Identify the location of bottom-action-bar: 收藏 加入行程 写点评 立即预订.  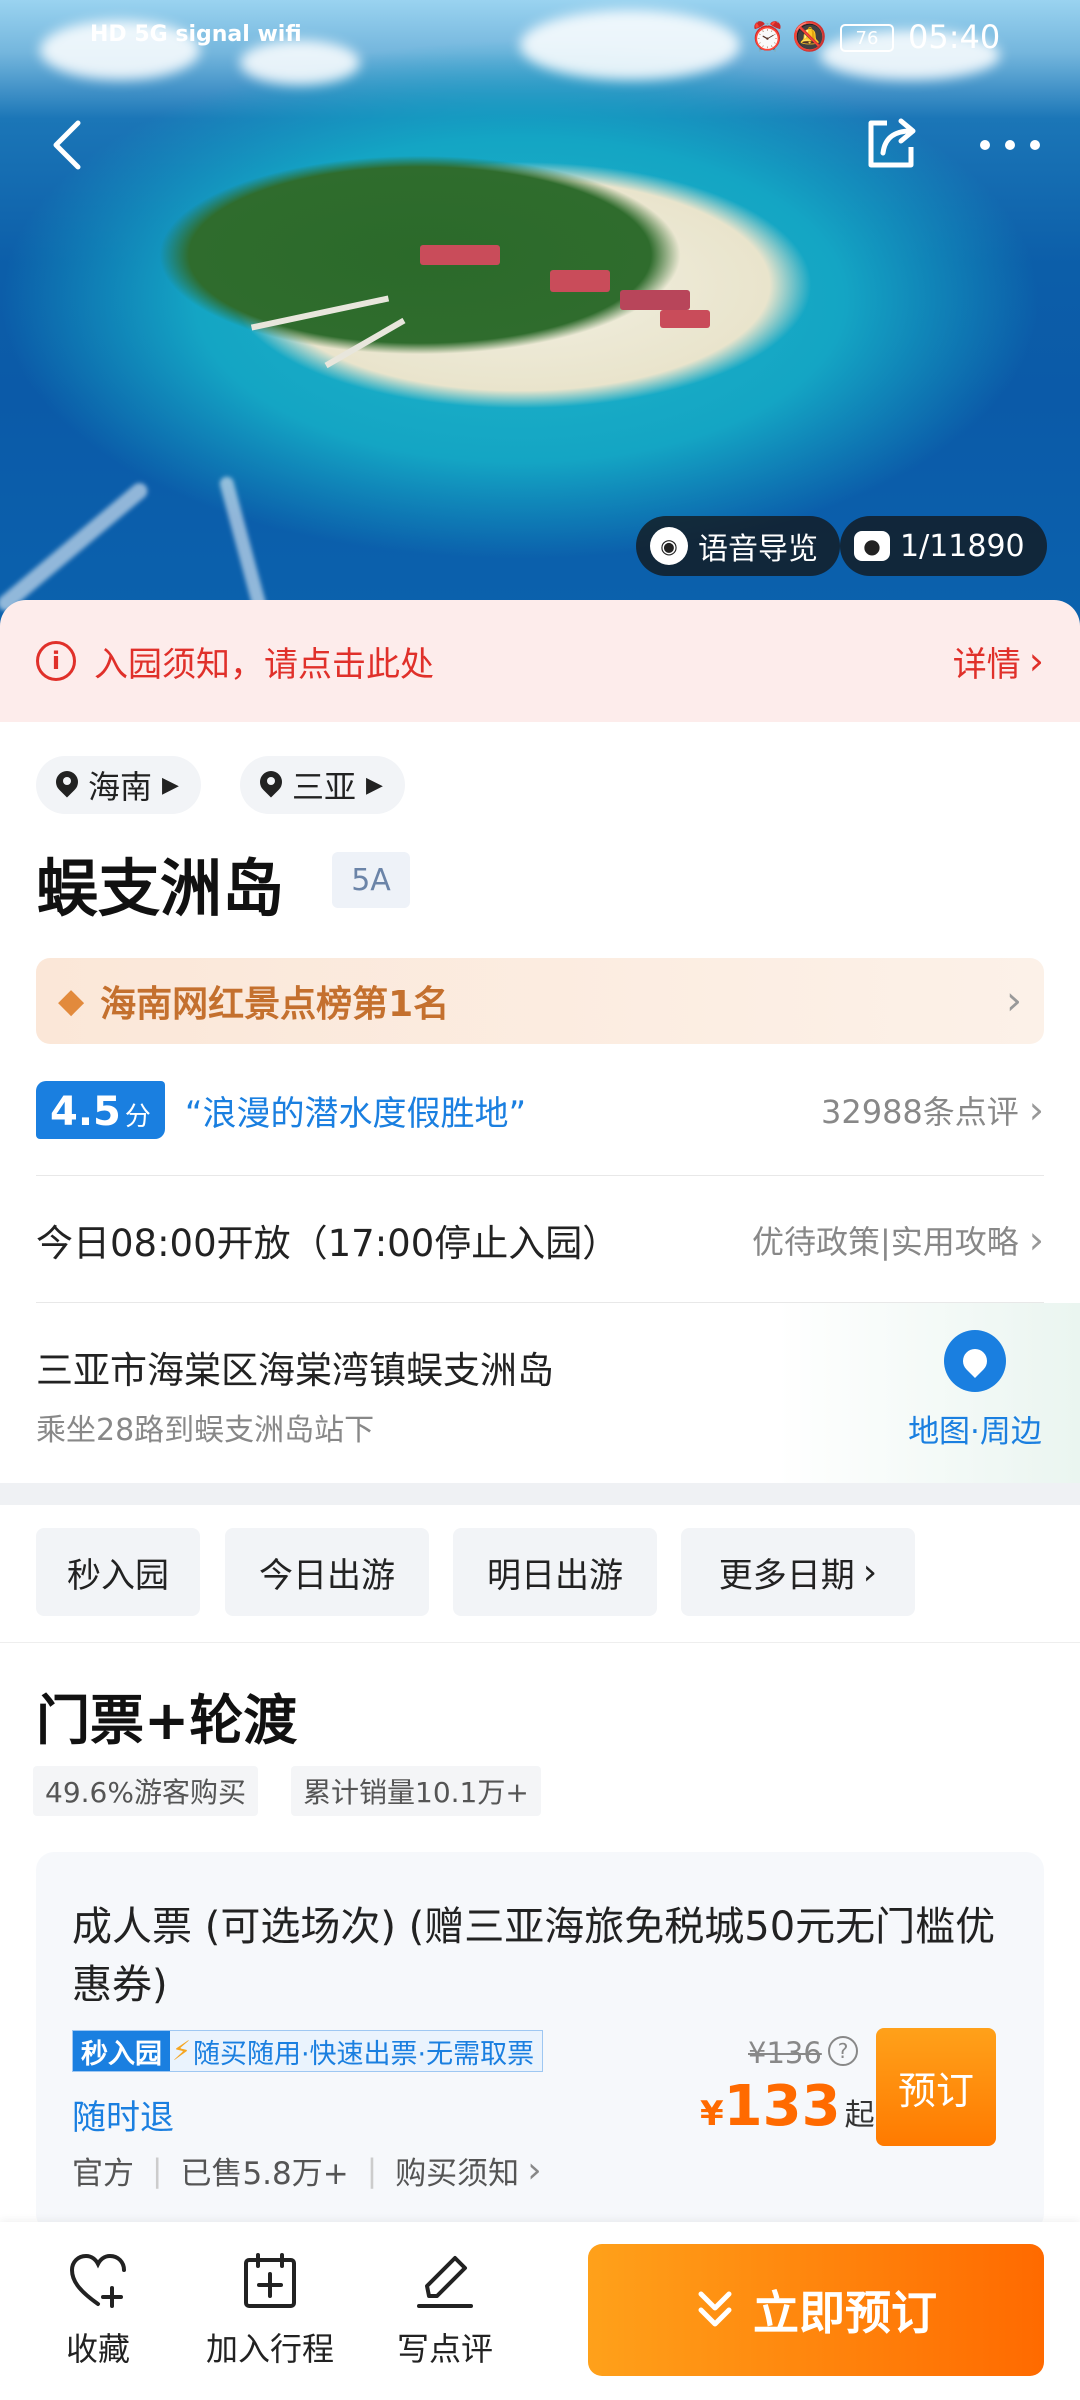
(540, 2311).